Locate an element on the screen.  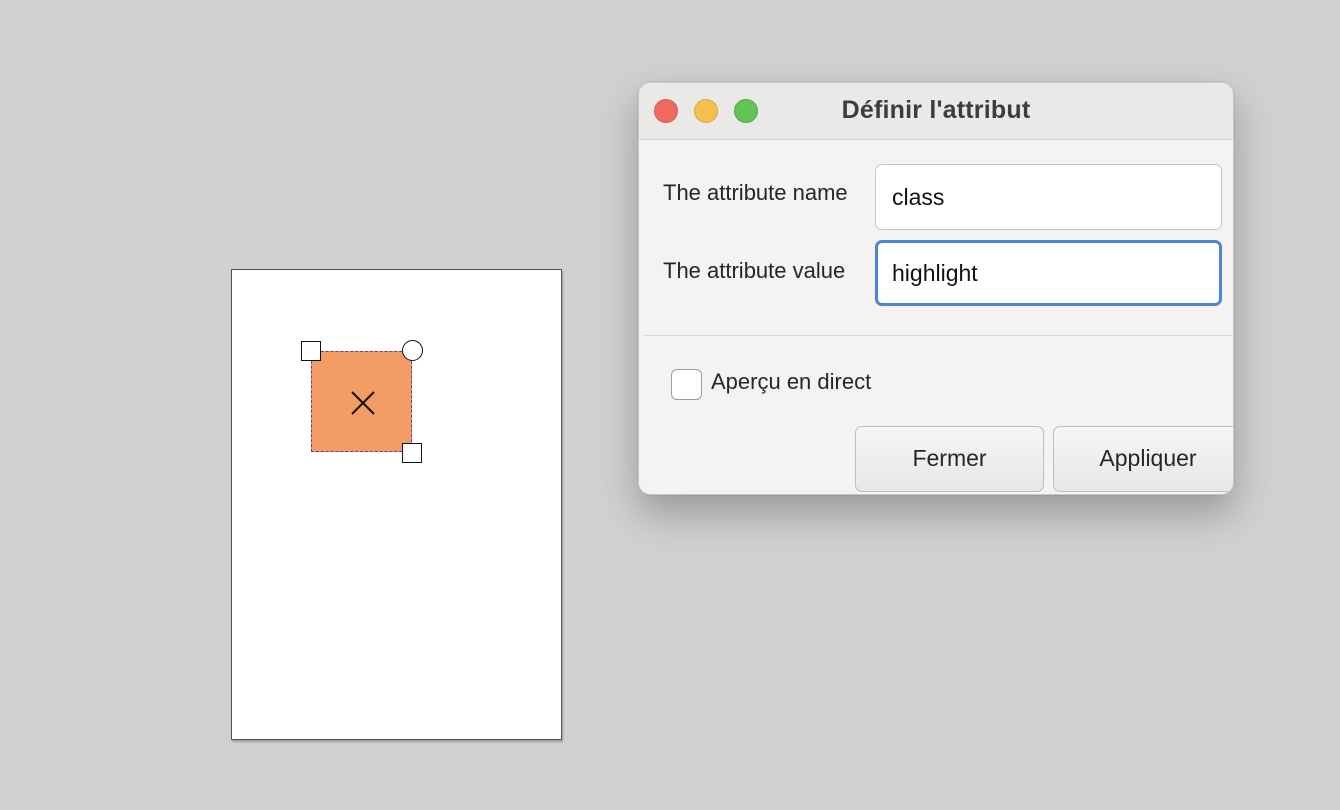
rotate-handle-top-right is located at coordinates (412, 350).